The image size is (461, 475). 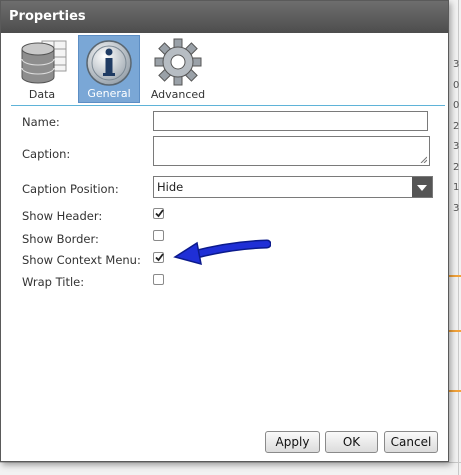 What do you see at coordinates (158, 235) in the screenshot?
I see `show-border-checkbox` at bounding box center [158, 235].